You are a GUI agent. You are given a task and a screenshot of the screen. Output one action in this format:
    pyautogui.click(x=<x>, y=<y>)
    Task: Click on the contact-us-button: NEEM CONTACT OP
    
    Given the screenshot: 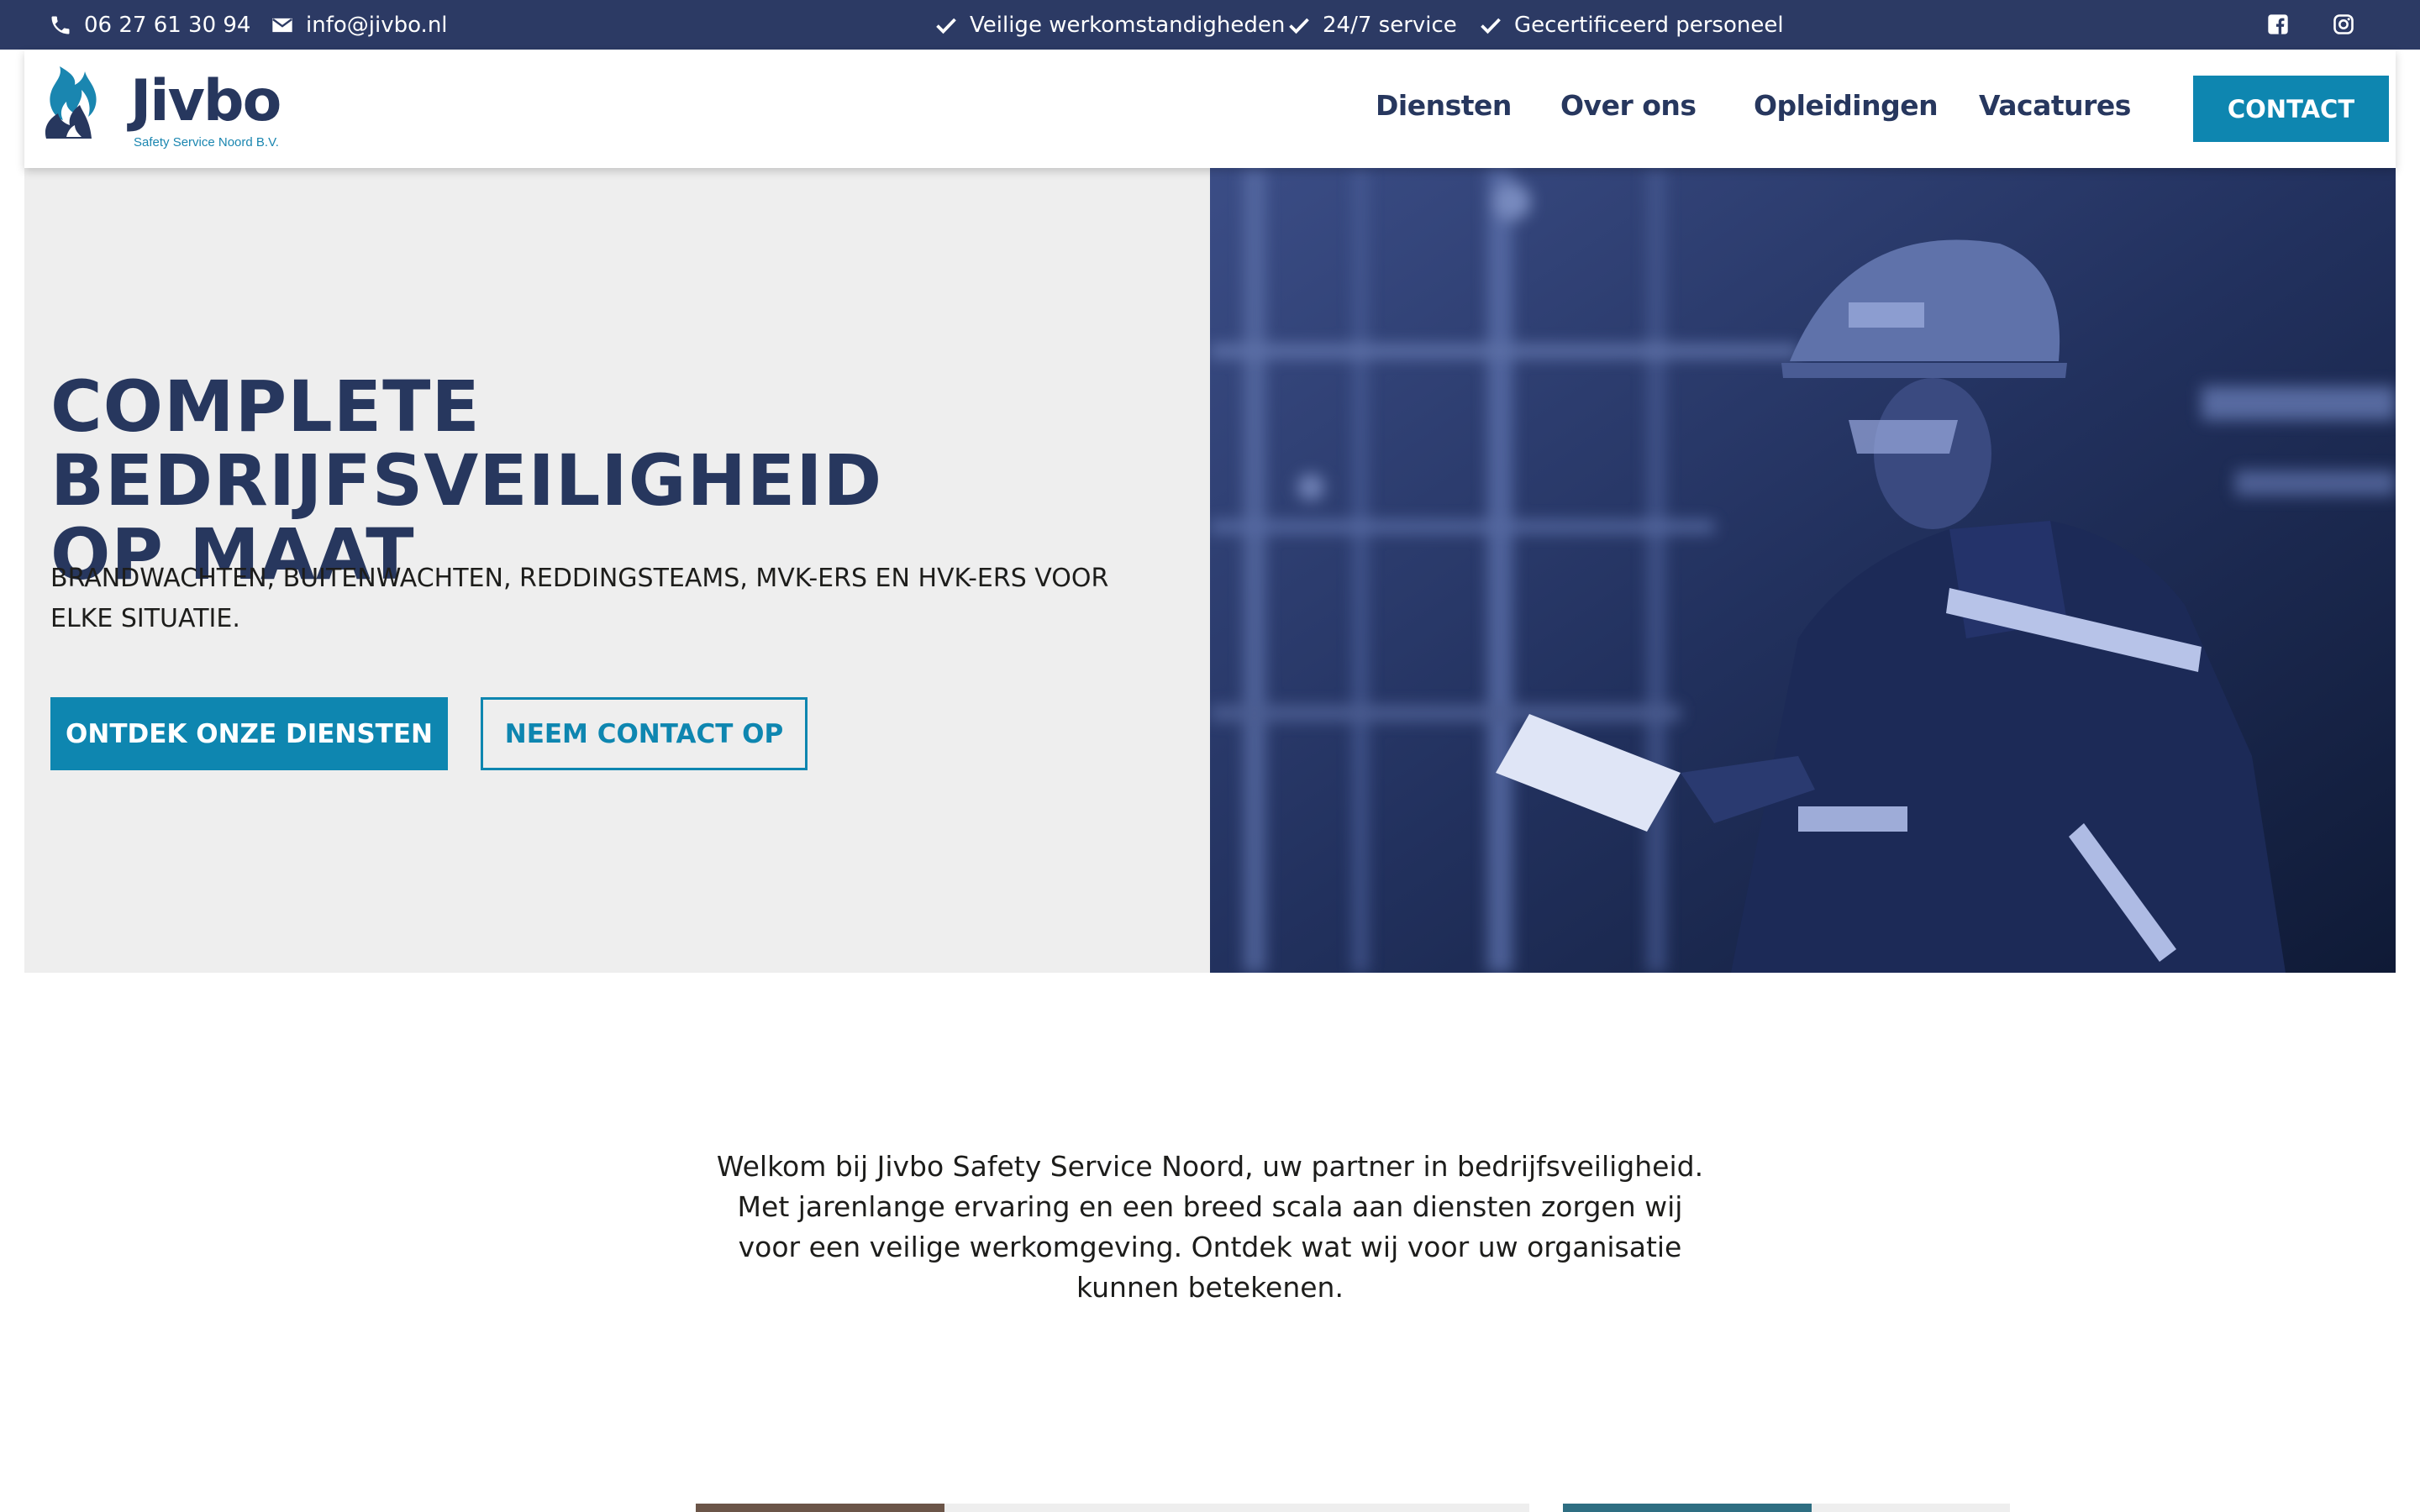 What is the action you would take?
    pyautogui.click(x=644, y=733)
    